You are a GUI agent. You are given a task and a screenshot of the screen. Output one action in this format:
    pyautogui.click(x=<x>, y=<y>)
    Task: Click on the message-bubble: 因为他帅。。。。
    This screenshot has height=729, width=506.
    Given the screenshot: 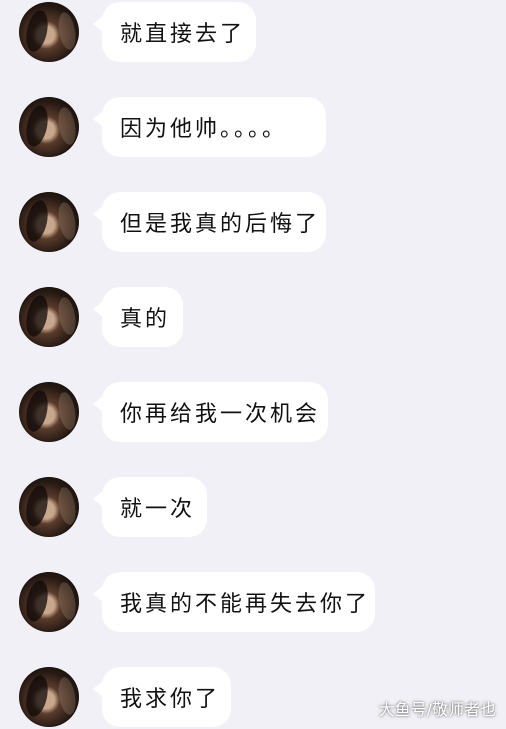 What is the action you would take?
    pyautogui.click(x=209, y=127)
    